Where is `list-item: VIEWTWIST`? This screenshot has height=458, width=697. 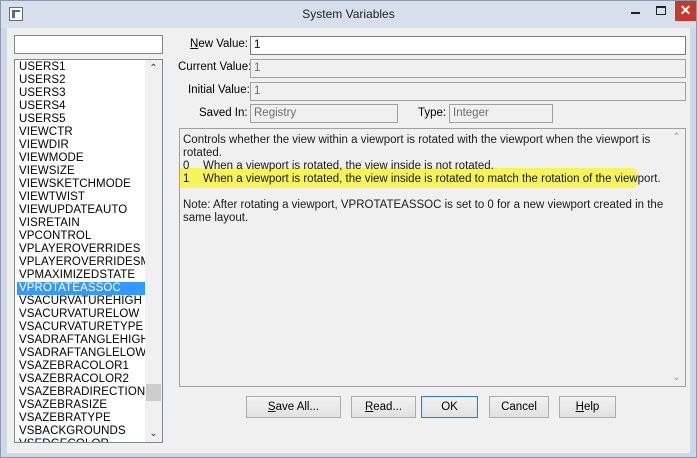
list-item: VIEWTWIST is located at coordinates (81, 197).